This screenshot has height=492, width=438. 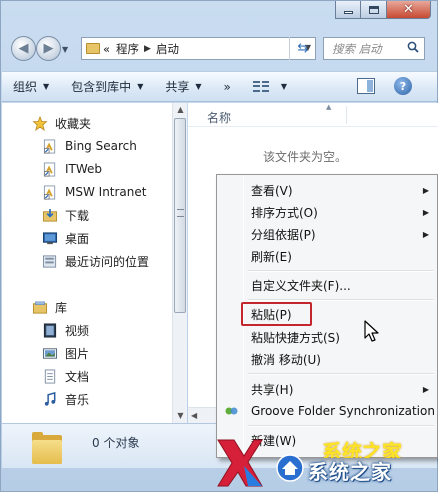 I want to click on menu-item-groove-sync: Groove Folder Synchronization, so click(x=327, y=411).